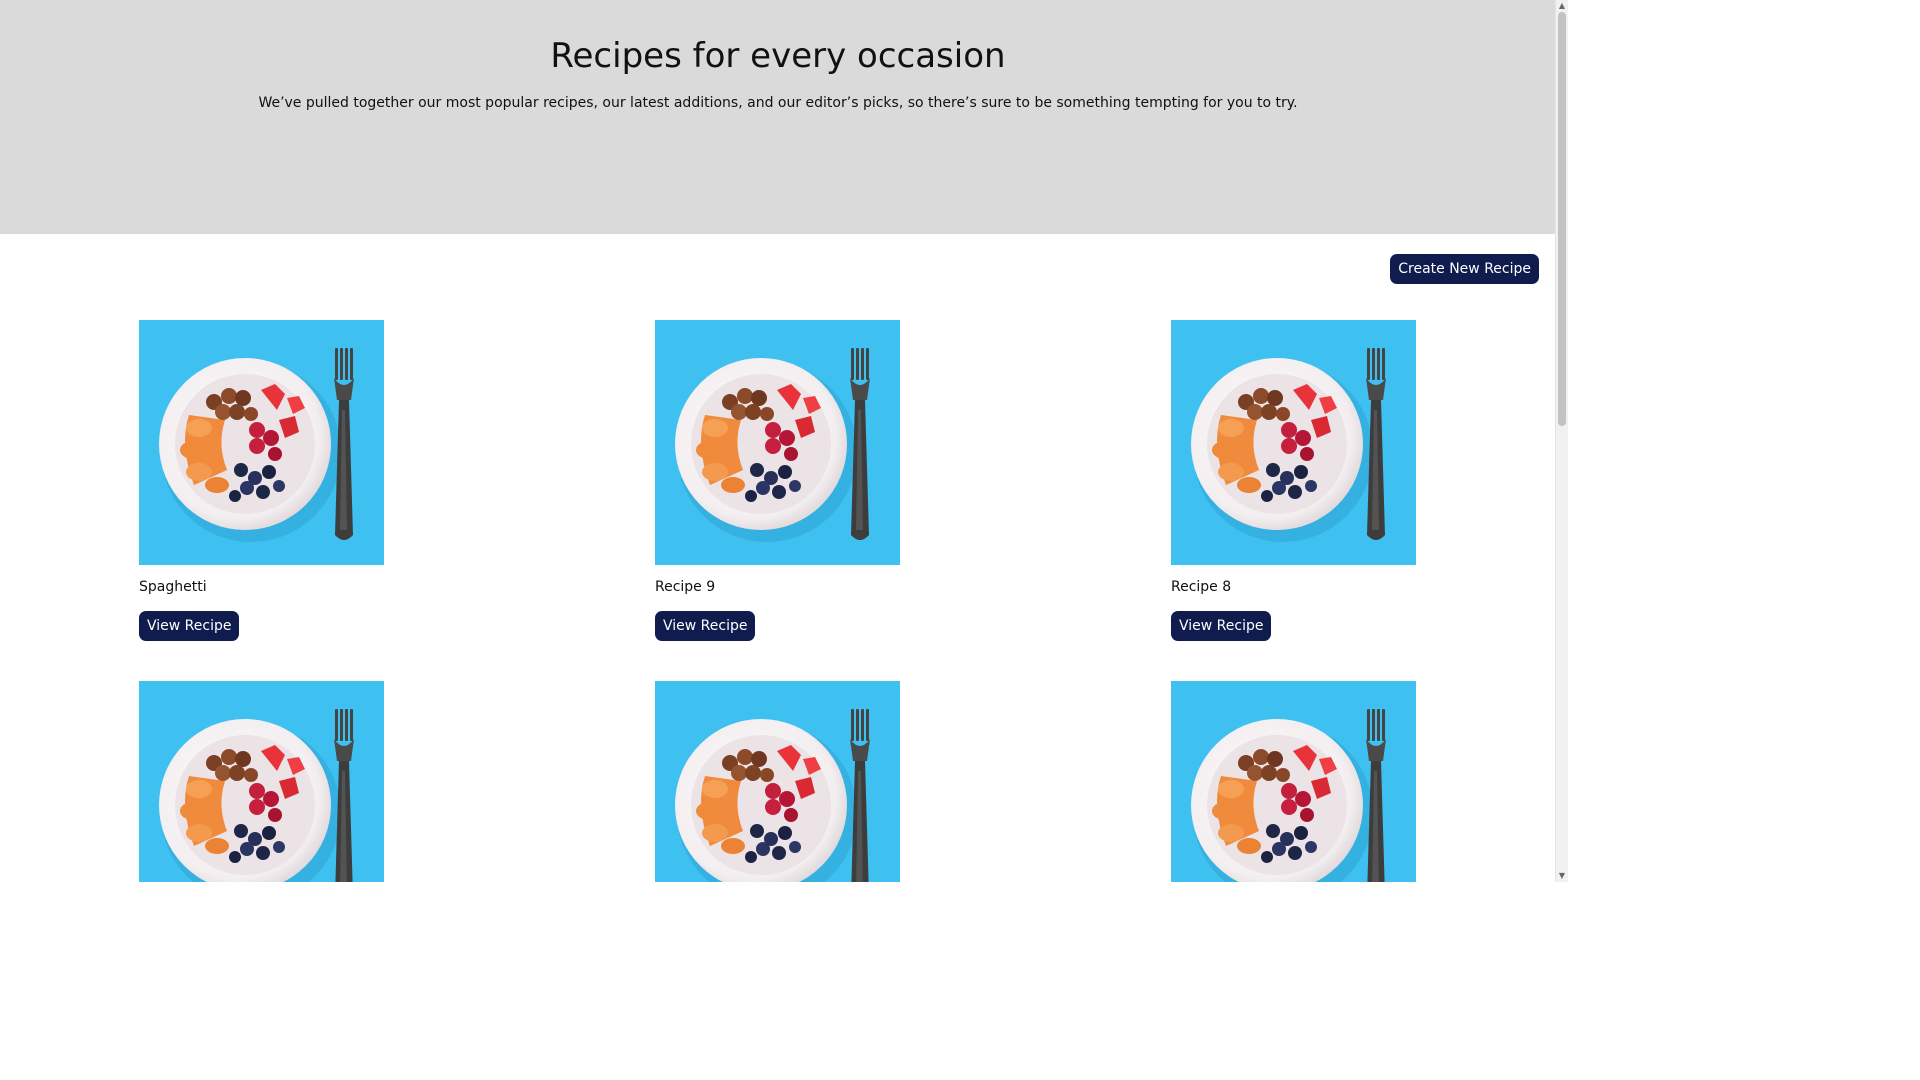  I want to click on recipe-card: Spaghetti View Recipe, so click(261, 480).